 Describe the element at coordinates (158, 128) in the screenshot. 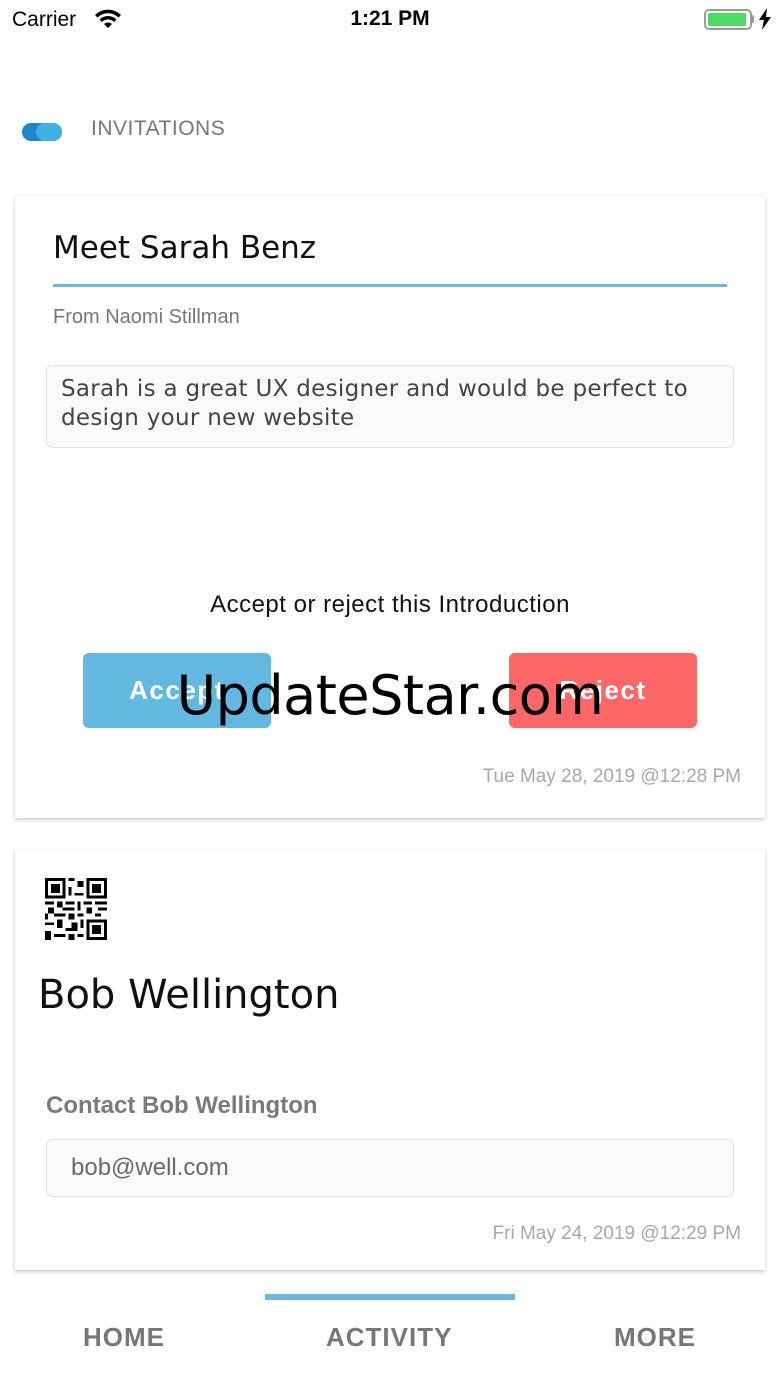

I see `page-title: INVITATIONS` at that location.